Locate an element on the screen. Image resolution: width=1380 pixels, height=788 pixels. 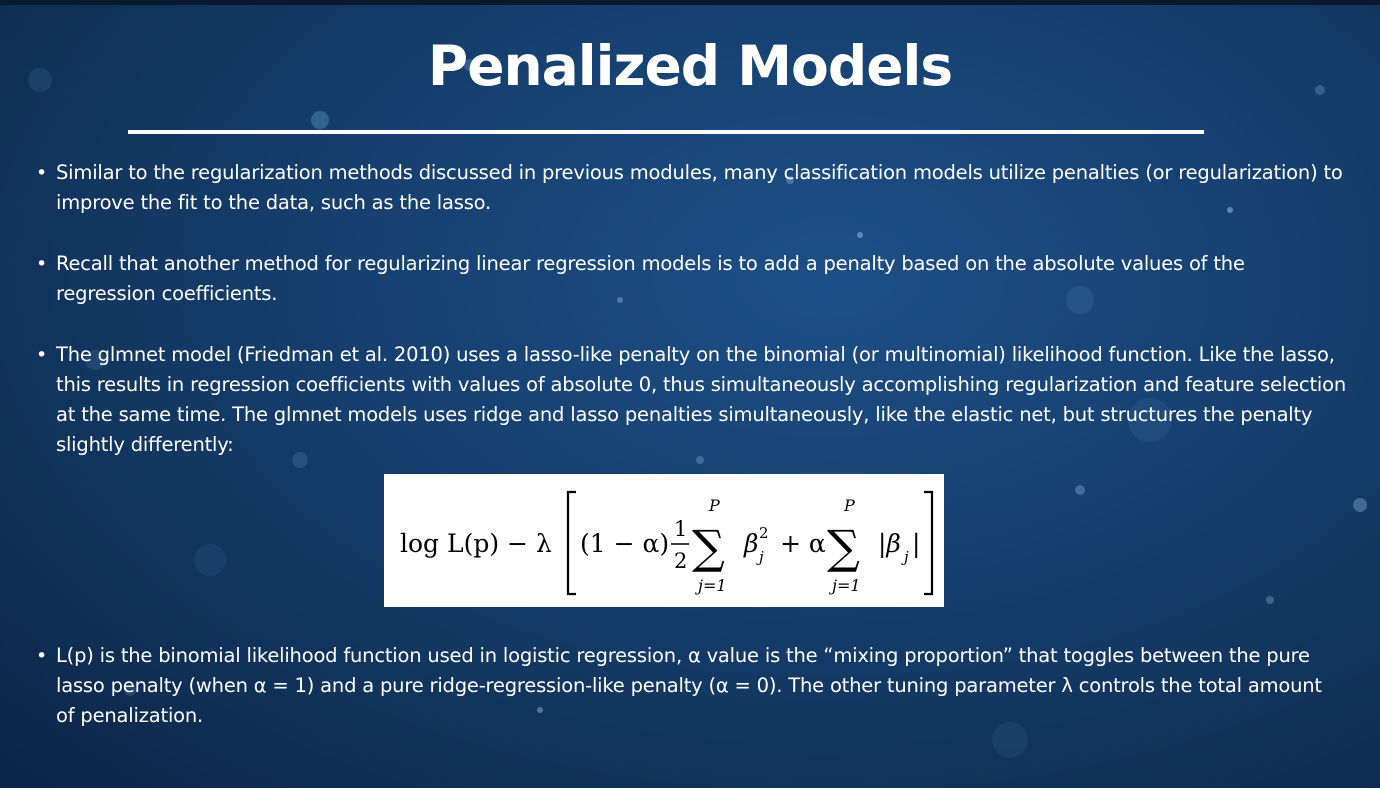
beta-exponent: 2 is located at coordinates (764, 533).